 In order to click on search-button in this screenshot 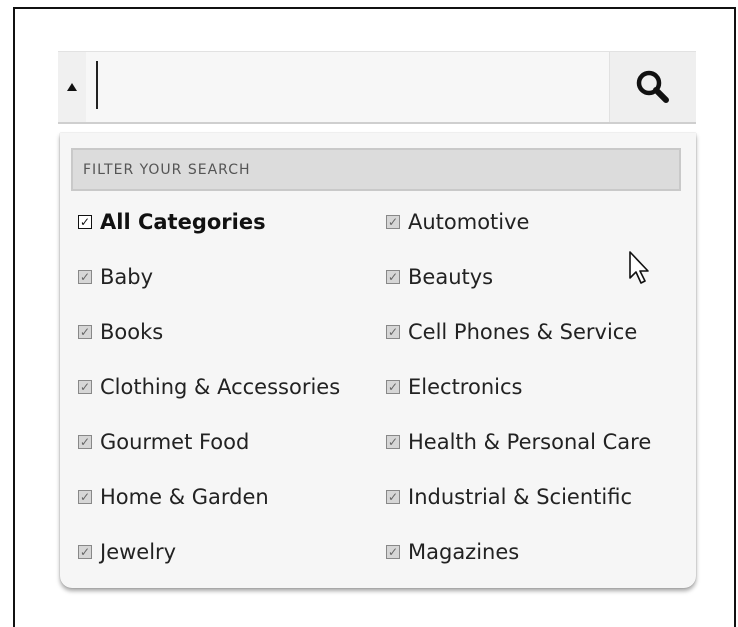, I will do `click(652, 87)`.